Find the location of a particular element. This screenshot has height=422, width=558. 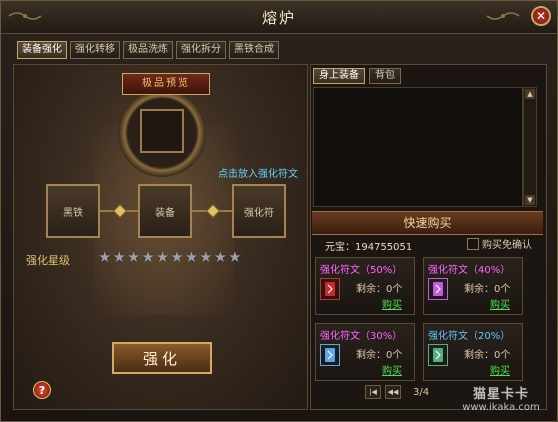

shop-item: 强化符文（20%） 剩余：0个 购买 is located at coordinates (473, 352).